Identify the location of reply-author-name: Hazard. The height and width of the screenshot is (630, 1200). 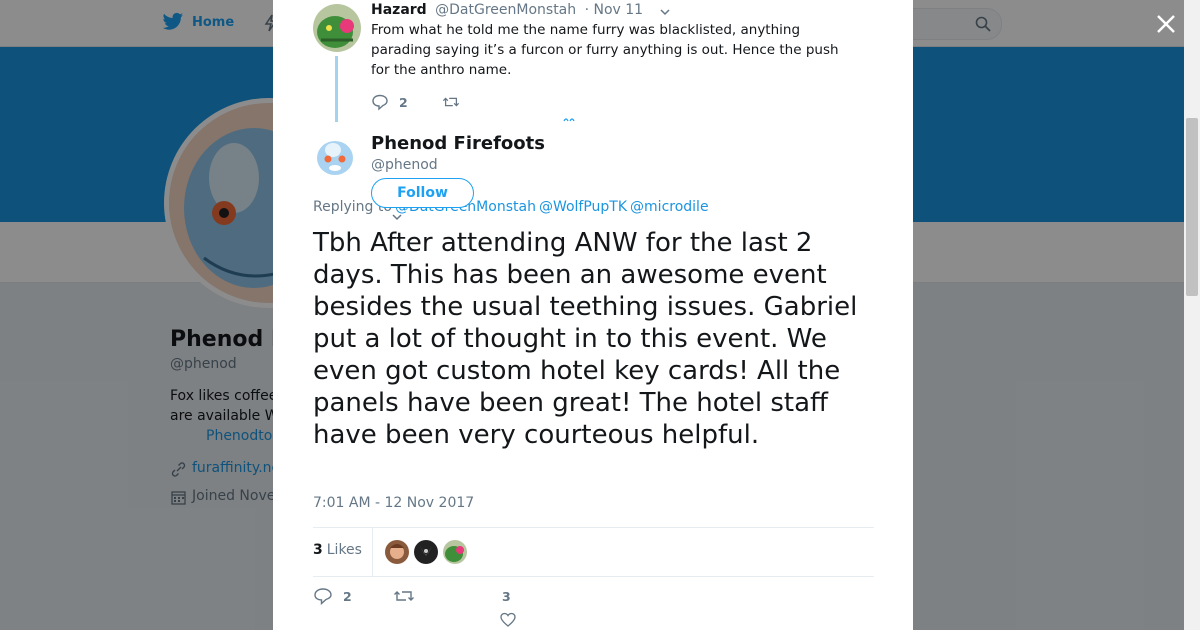
(399, 10).